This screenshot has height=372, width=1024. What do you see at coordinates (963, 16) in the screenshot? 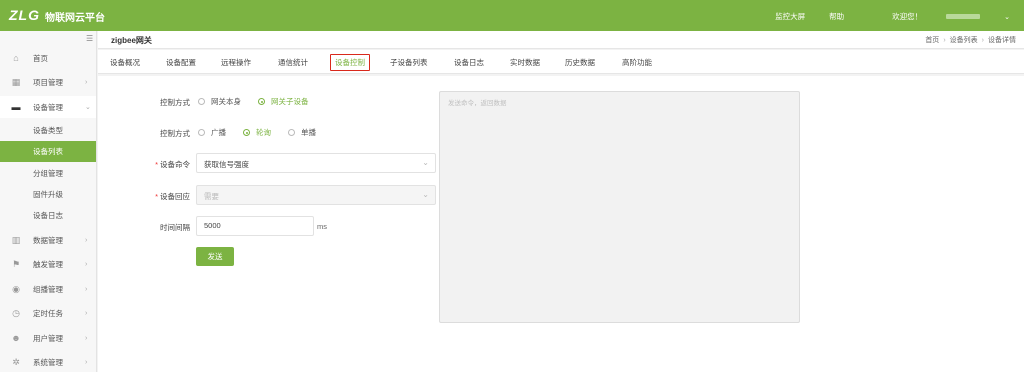
I see `username-redacted` at bounding box center [963, 16].